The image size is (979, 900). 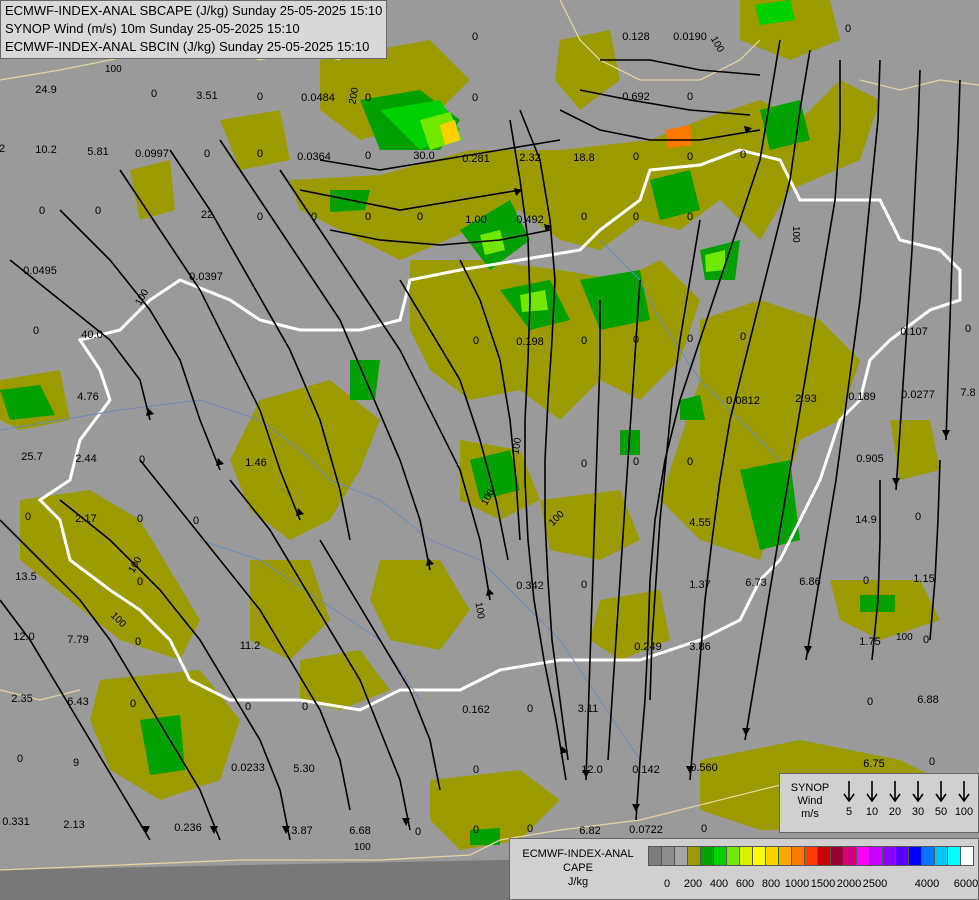 I want to click on station-value-label: 3.51, so click(x=206, y=96).